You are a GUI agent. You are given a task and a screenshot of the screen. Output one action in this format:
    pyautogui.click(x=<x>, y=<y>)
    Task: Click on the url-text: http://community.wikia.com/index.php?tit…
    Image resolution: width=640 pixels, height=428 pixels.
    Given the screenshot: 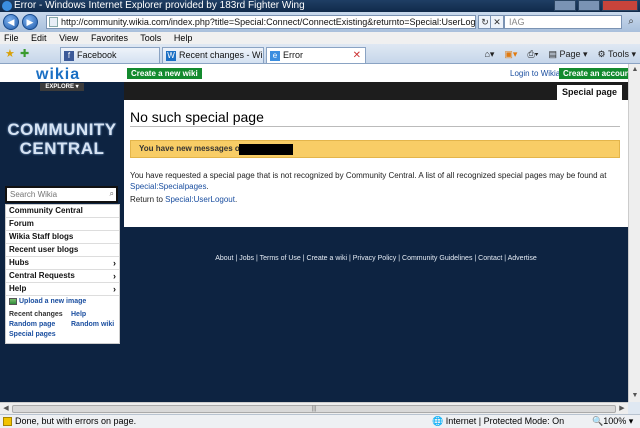 What is the action you would take?
    pyautogui.click(x=268, y=22)
    